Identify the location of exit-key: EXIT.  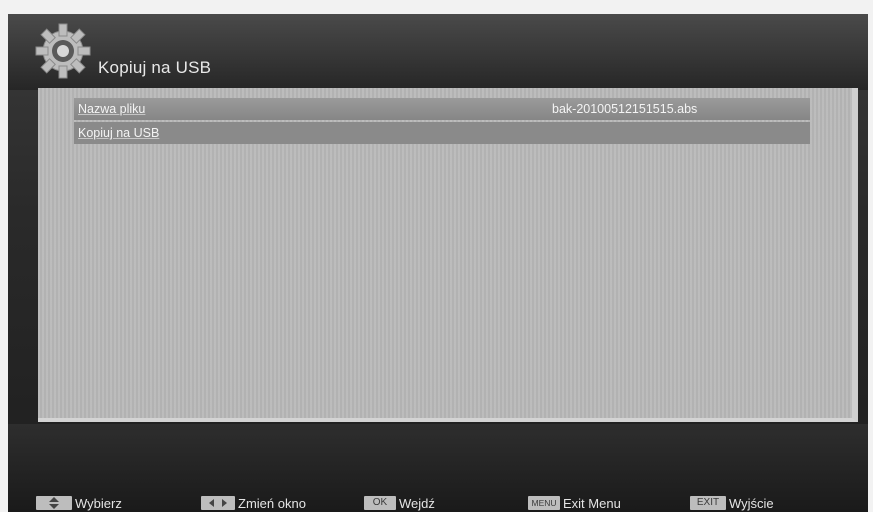
(708, 503).